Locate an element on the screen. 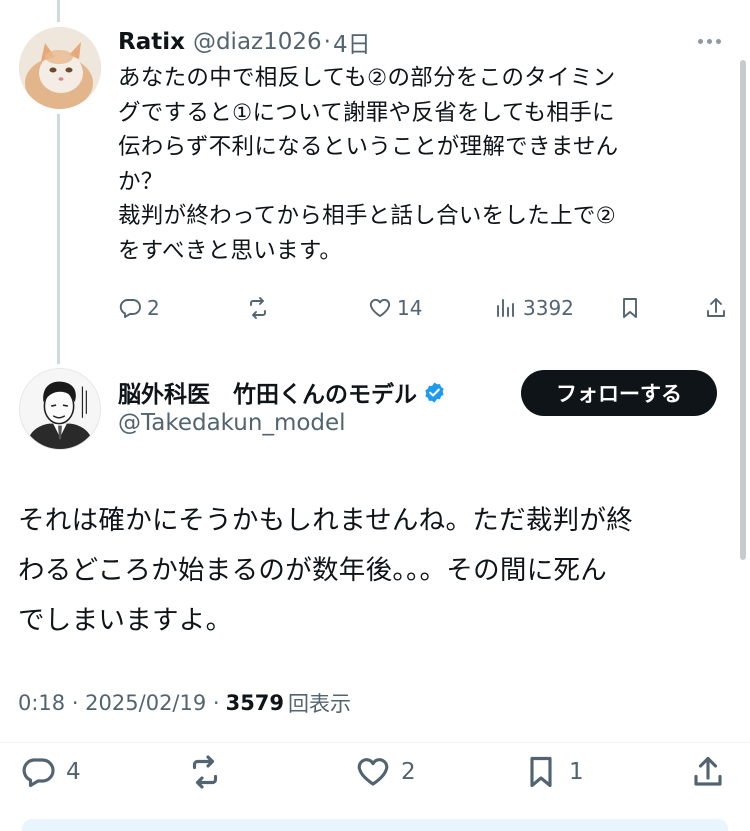  thread-line-connector is located at coordinates (58, 239).